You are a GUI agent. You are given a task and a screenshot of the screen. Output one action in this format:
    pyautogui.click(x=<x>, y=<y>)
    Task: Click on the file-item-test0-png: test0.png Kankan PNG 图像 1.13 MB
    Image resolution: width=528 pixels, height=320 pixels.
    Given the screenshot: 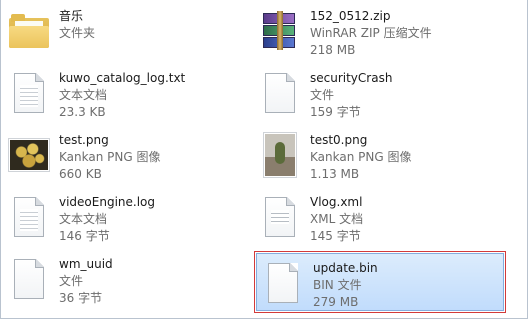 What is the action you would take?
    pyautogui.click(x=380, y=155)
    